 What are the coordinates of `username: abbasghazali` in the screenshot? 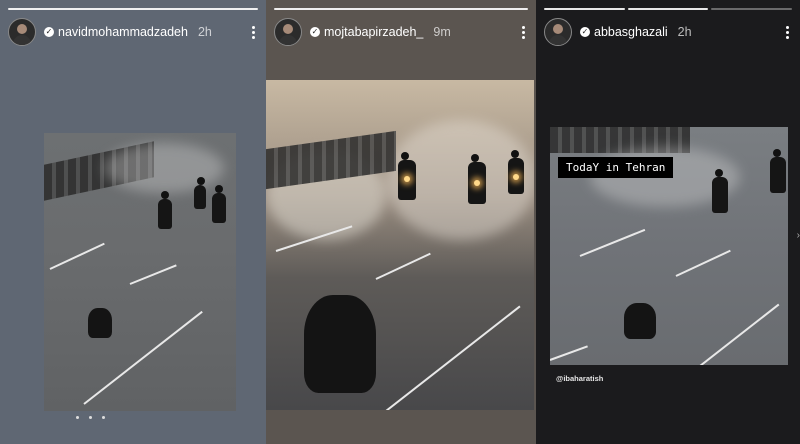 It's located at (631, 32).